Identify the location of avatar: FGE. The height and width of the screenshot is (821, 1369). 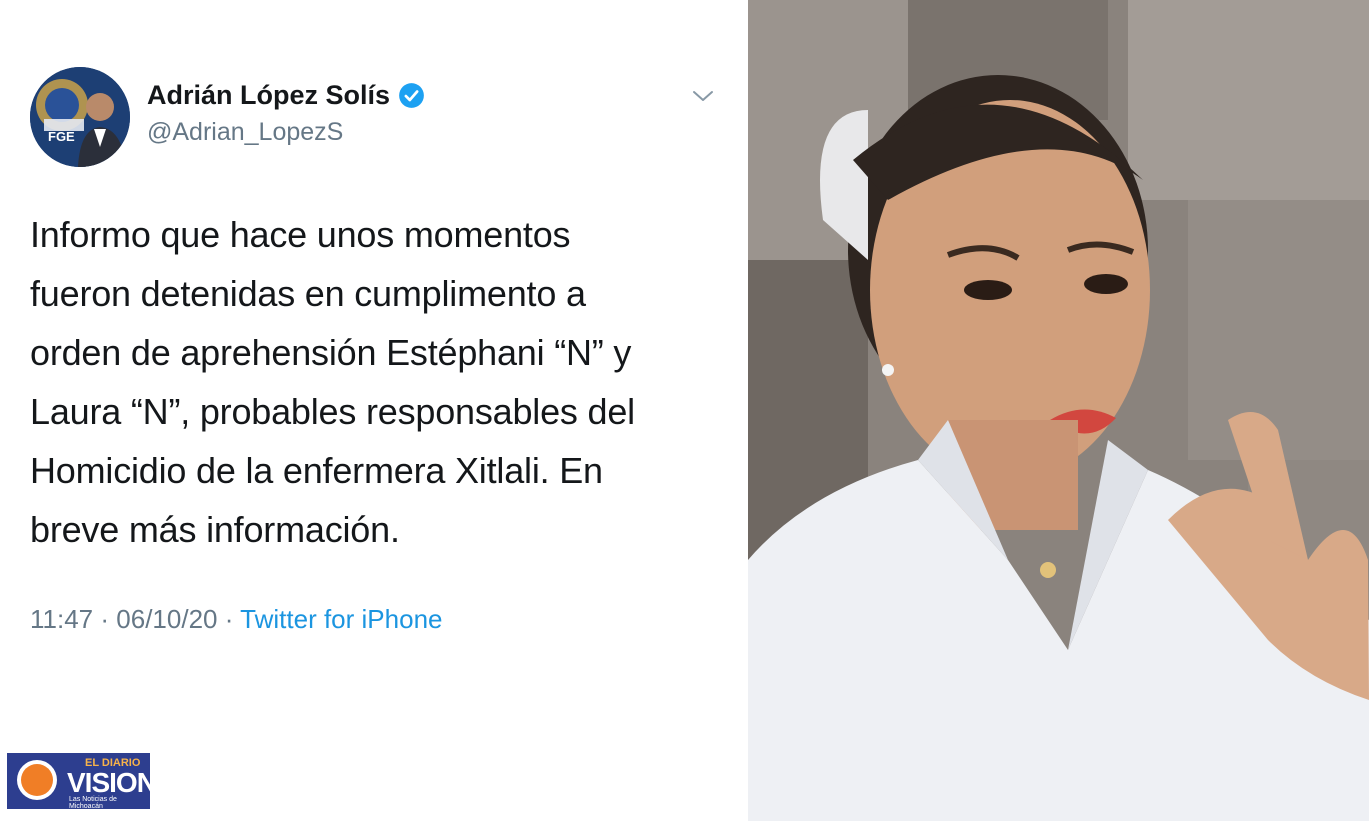
(80, 117).